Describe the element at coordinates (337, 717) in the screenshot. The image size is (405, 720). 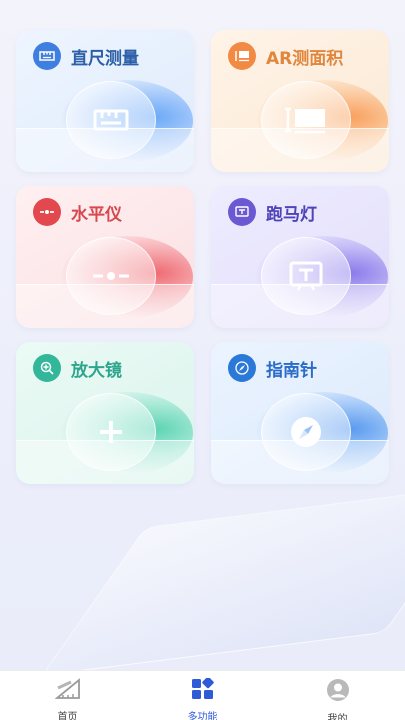
I see `tab-label: 我的` at that location.